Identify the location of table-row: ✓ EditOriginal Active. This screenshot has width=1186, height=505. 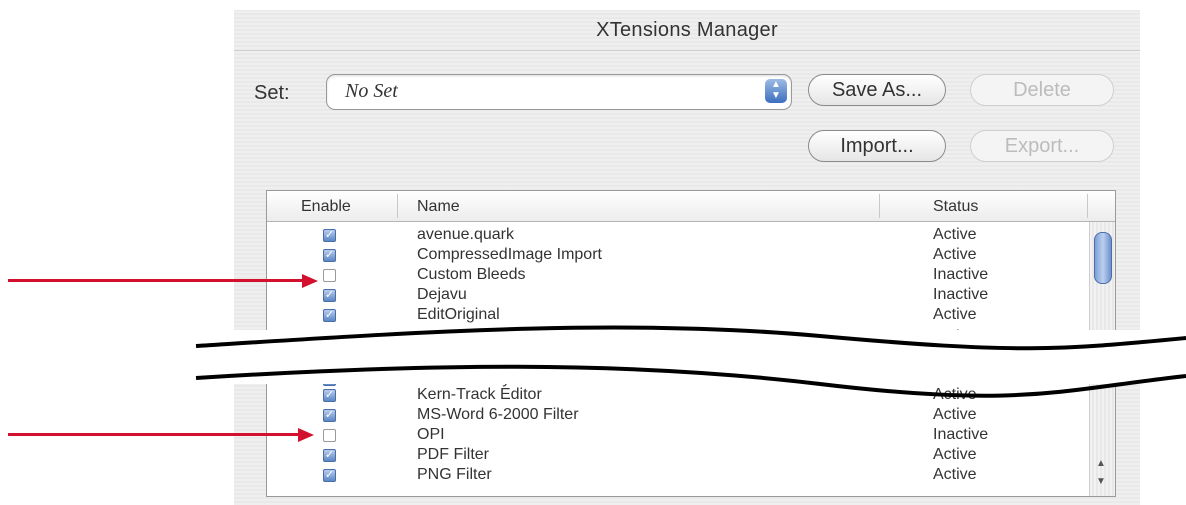
(677, 315).